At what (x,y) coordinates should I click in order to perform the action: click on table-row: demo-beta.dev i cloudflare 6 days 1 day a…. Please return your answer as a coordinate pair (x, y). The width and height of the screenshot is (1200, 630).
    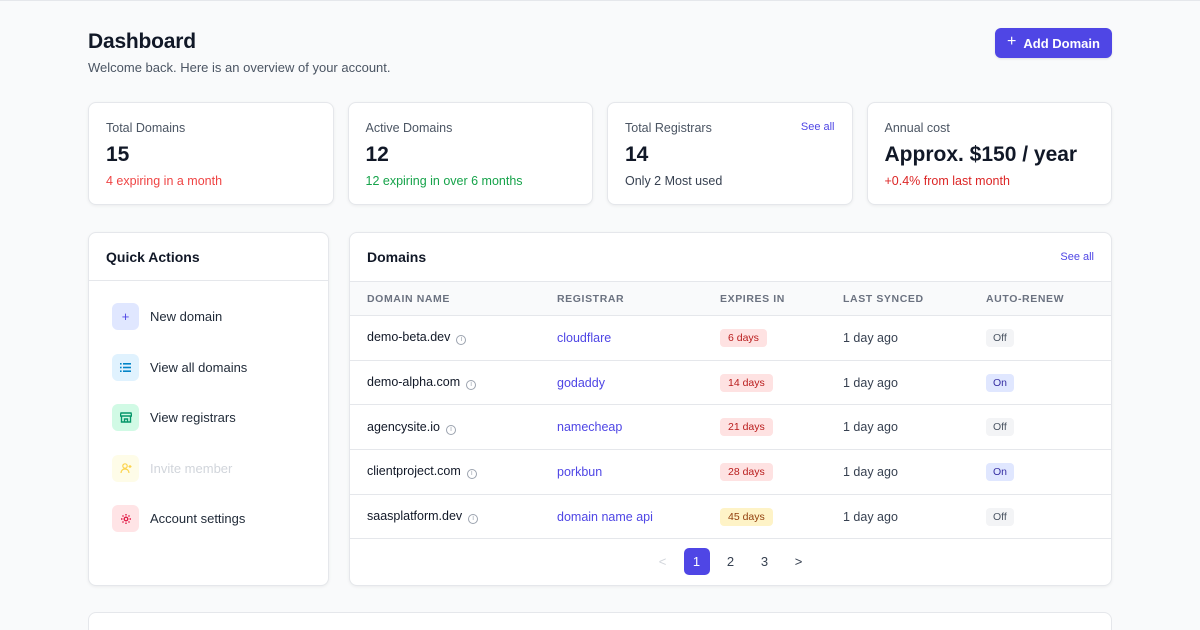
    Looking at the image, I should click on (730, 338).